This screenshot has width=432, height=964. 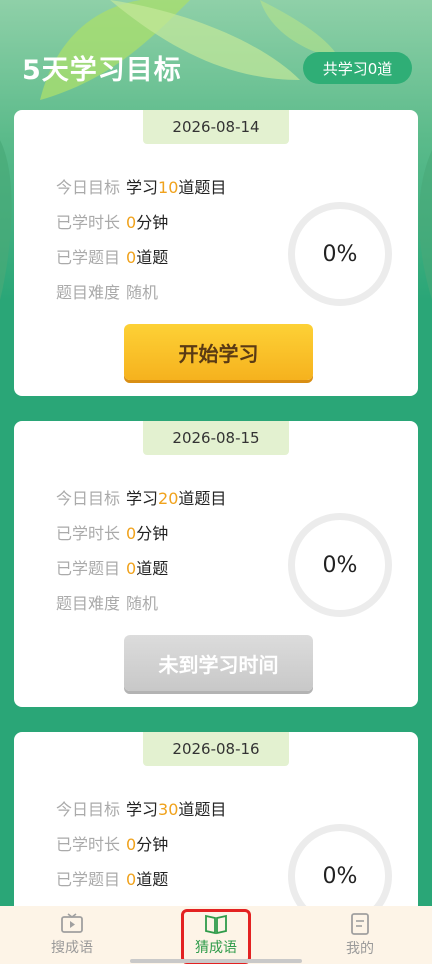 What do you see at coordinates (72, 948) in the screenshot?
I see `tab-label: 搜成语` at bounding box center [72, 948].